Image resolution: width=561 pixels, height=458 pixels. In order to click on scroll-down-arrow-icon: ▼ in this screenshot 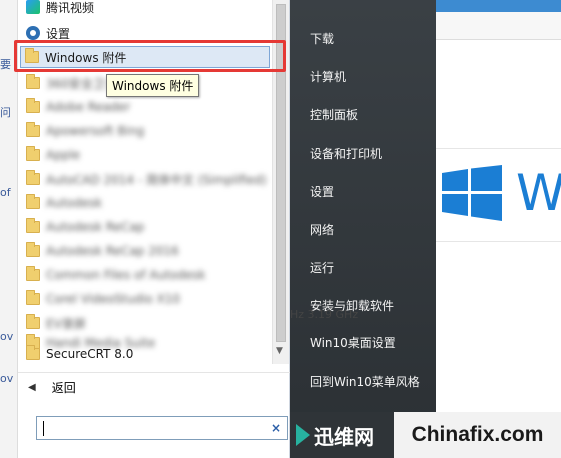, I will do `click(279, 351)`.